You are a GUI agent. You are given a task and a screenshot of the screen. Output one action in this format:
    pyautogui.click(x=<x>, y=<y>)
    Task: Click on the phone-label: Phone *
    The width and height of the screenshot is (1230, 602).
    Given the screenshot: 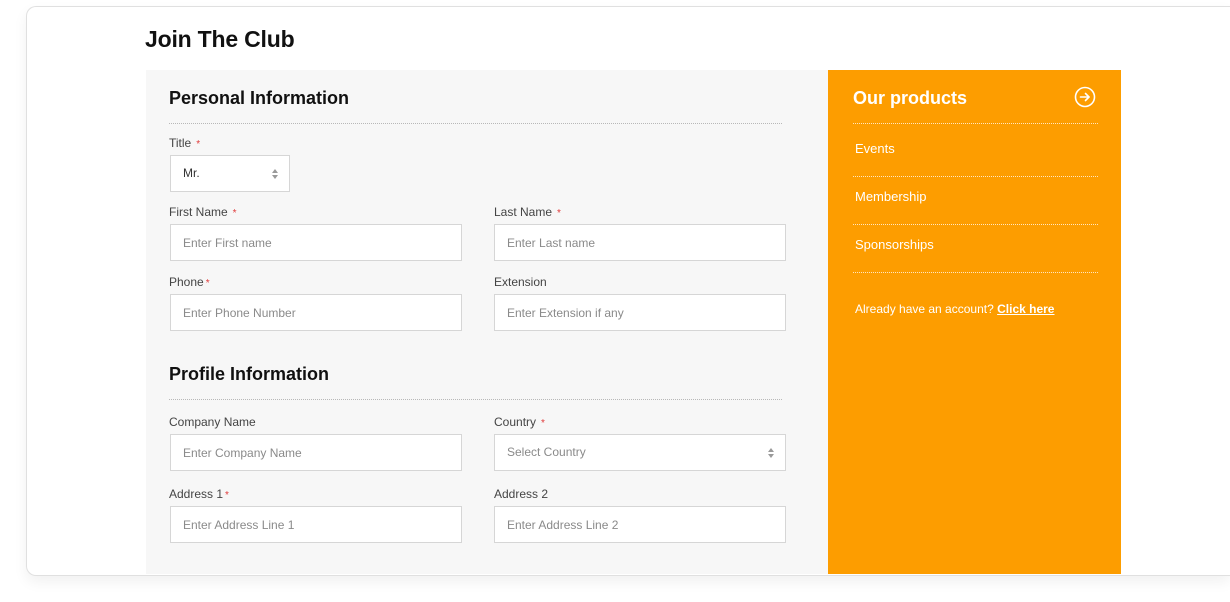 What is the action you would take?
    pyautogui.click(x=189, y=282)
    